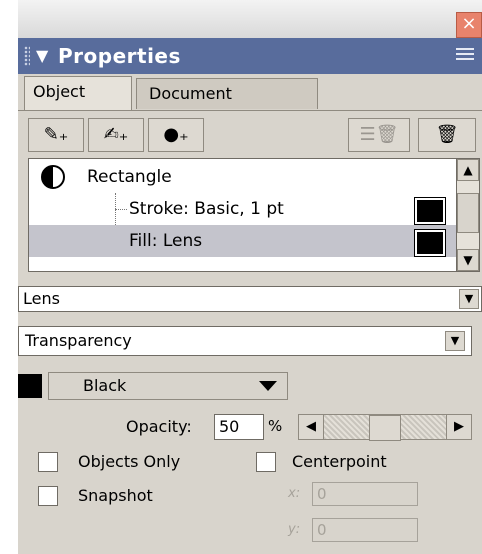 The width and height of the screenshot is (482, 554). What do you see at coordinates (275, 426) in the screenshot?
I see `opacity-unit: %` at bounding box center [275, 426].